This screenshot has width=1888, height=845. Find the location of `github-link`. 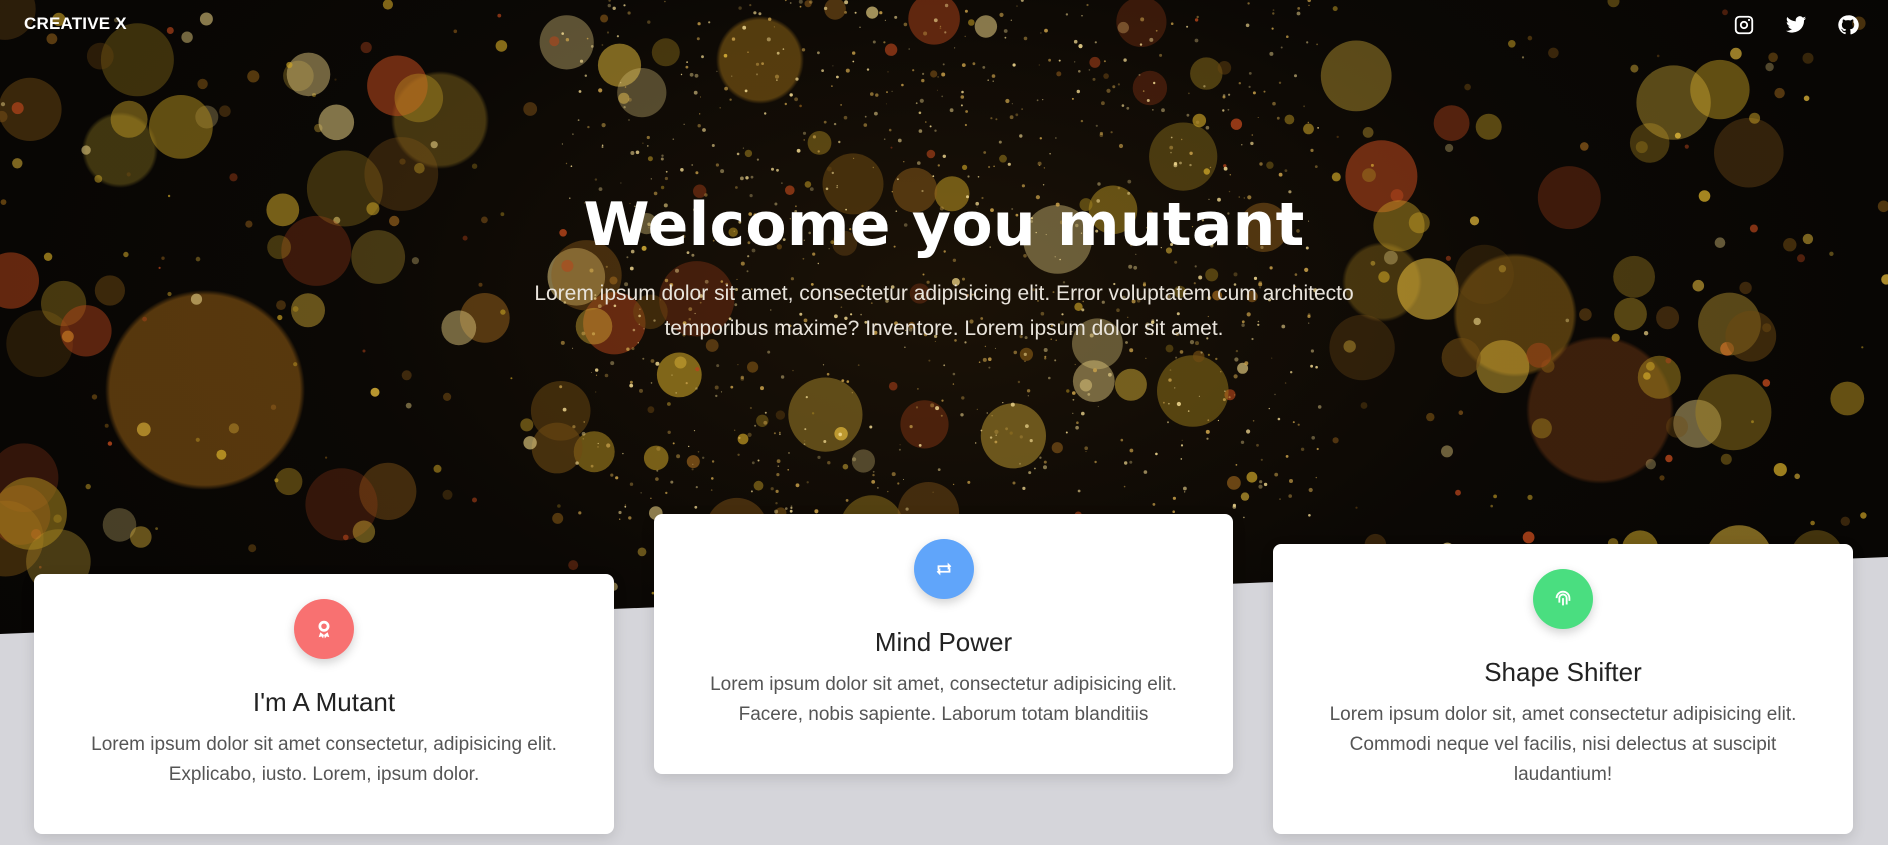

github-link is located at coordinates (1848, 25).